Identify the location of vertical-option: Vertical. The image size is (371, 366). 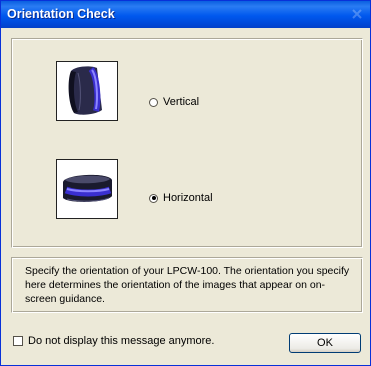
(174, 102).